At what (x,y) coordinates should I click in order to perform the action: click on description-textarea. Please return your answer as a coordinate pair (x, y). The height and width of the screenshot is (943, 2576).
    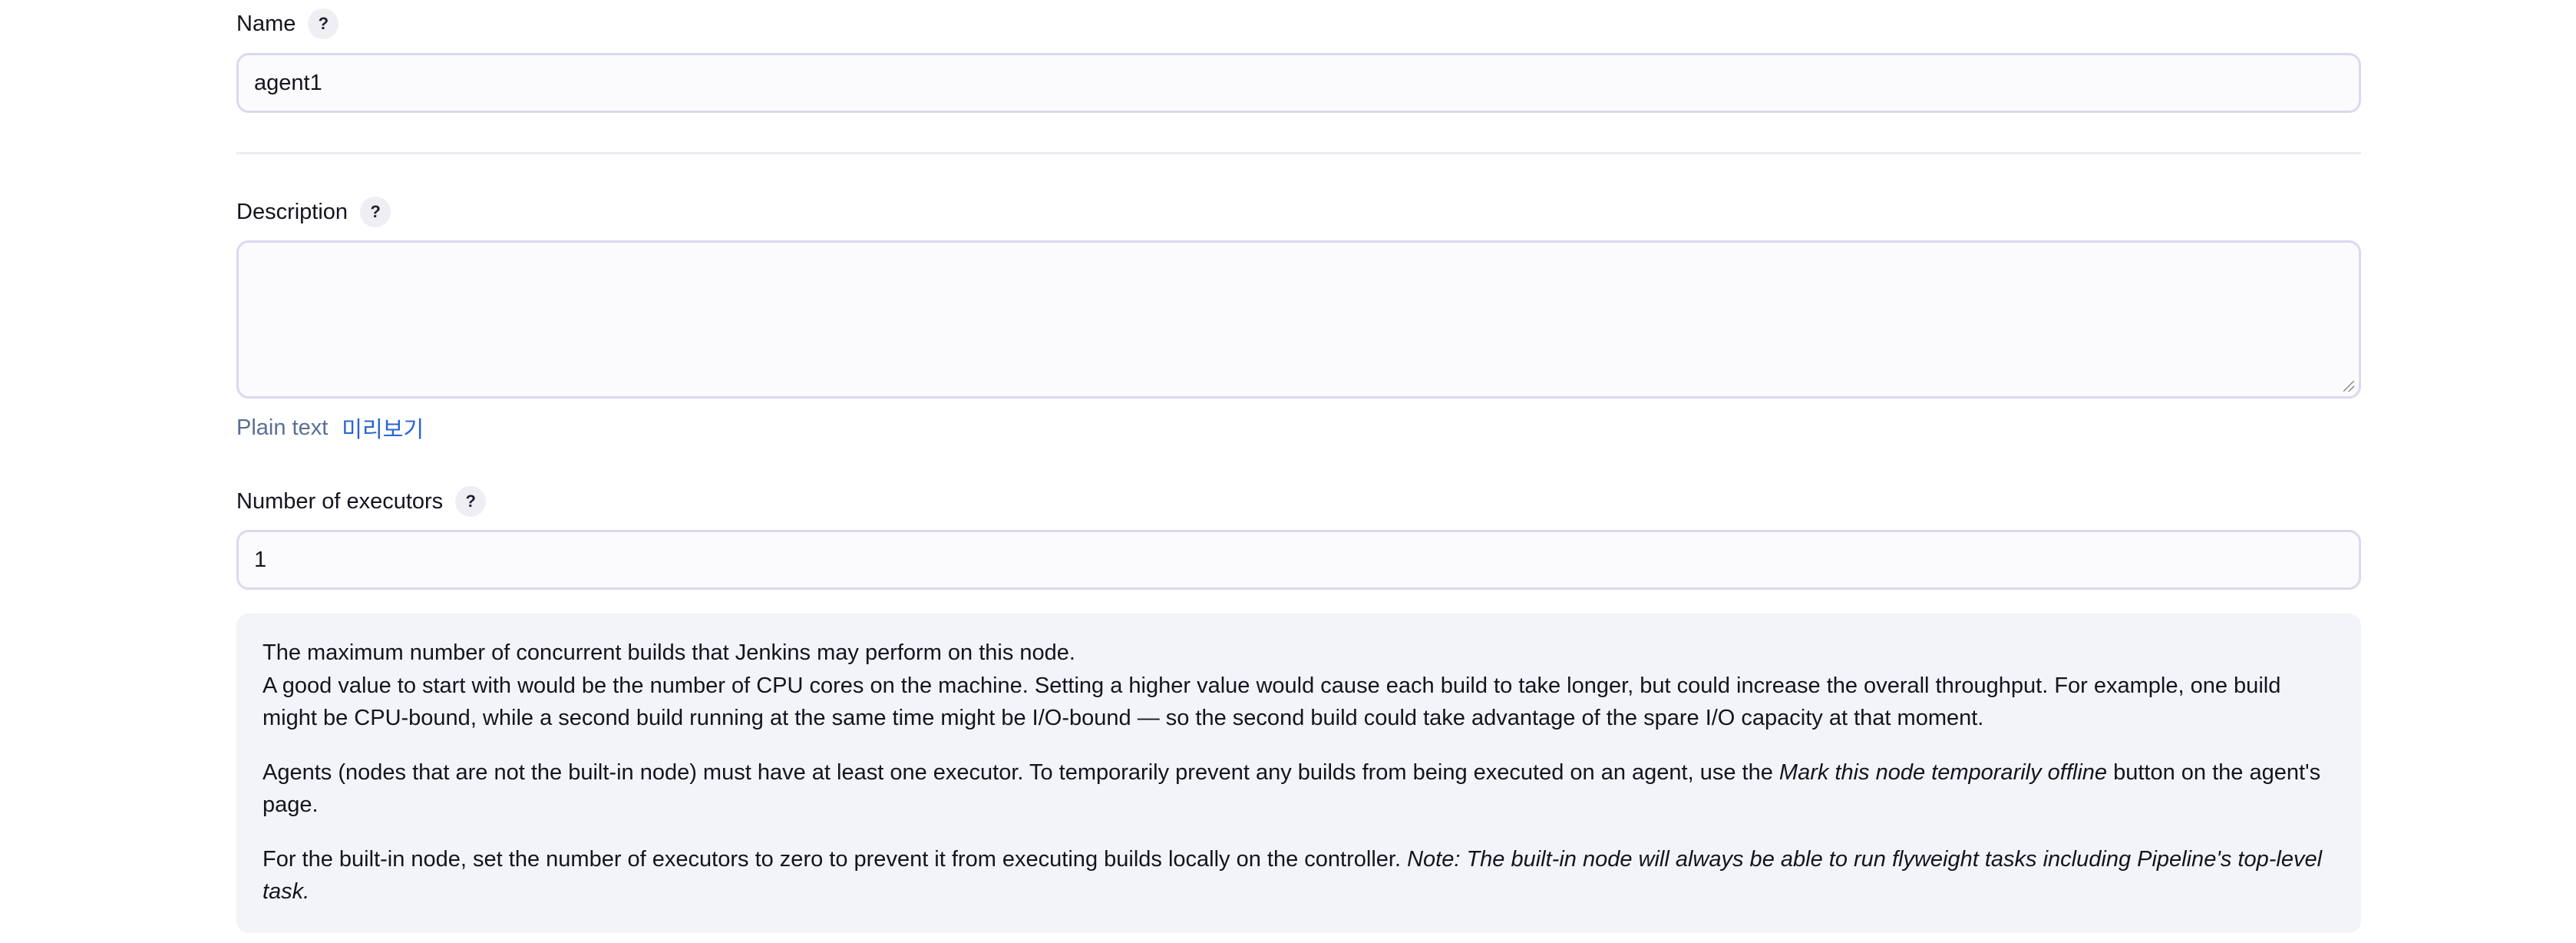
    Looking at the image, I should click on (1298, 319).